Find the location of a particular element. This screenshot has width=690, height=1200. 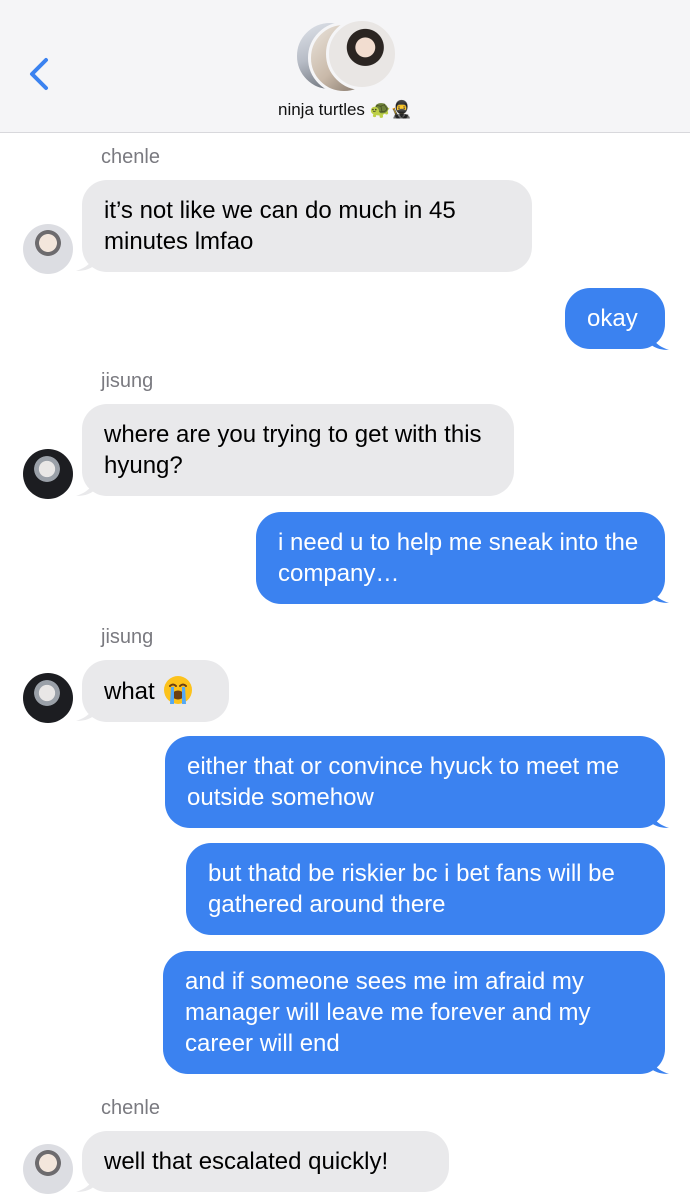

back-button is located at coordinates (41, 74).